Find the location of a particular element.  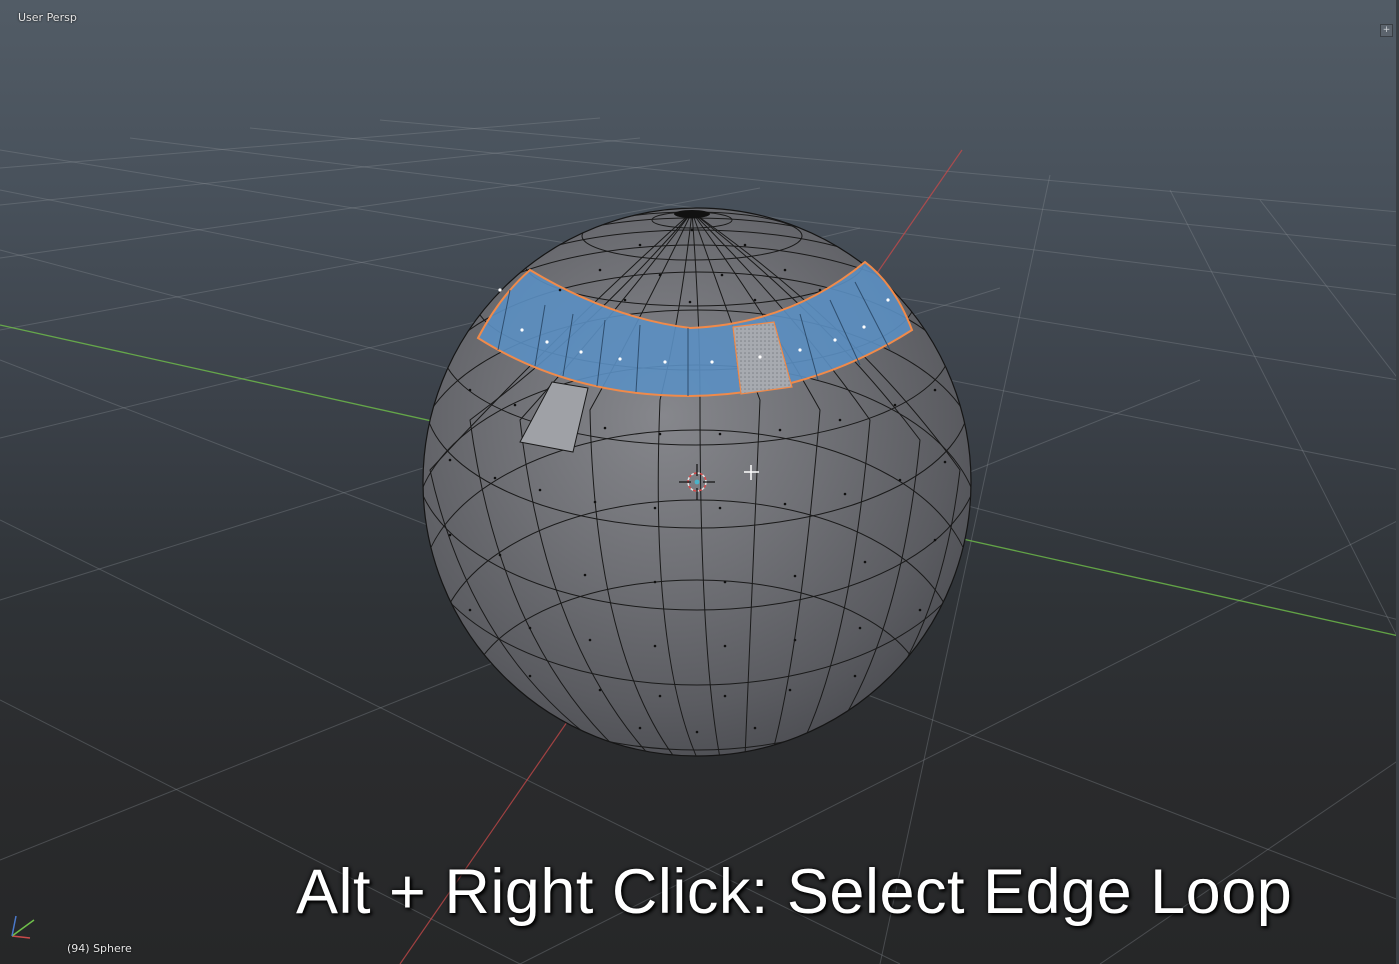

sphere-pole is located at coordinates (692, 214).